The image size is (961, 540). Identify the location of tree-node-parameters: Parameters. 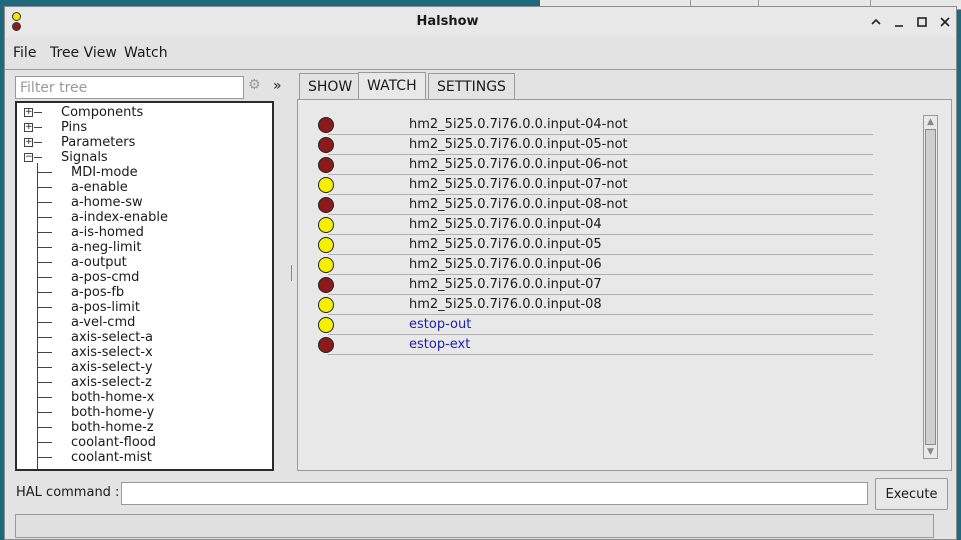
(98, 142).